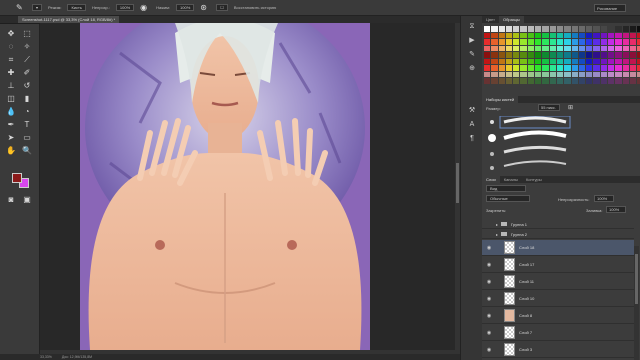 The width and height of the screenshot is (640, 360). What do you see at coordinates (489, 333) in the screenshot?
I see `visibility-eye-icon: ◉` at bounding box center [489, 333].